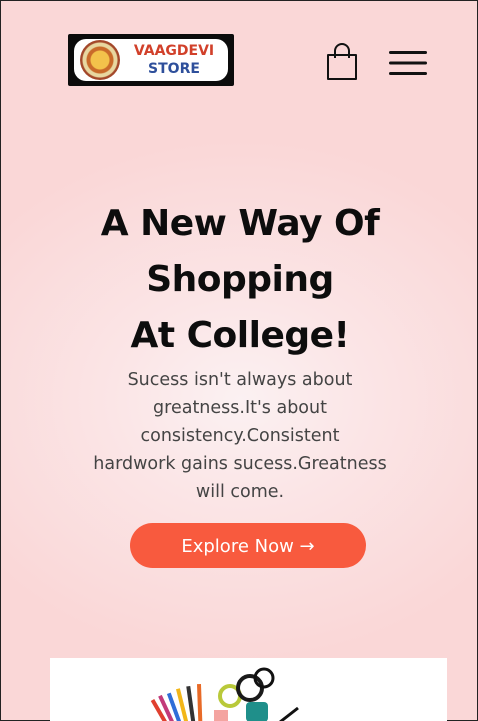  What do you see at coordinates (342, 62) in the screenshot?
I see `shopping-bag-icon` at bounding box center [342, 62].